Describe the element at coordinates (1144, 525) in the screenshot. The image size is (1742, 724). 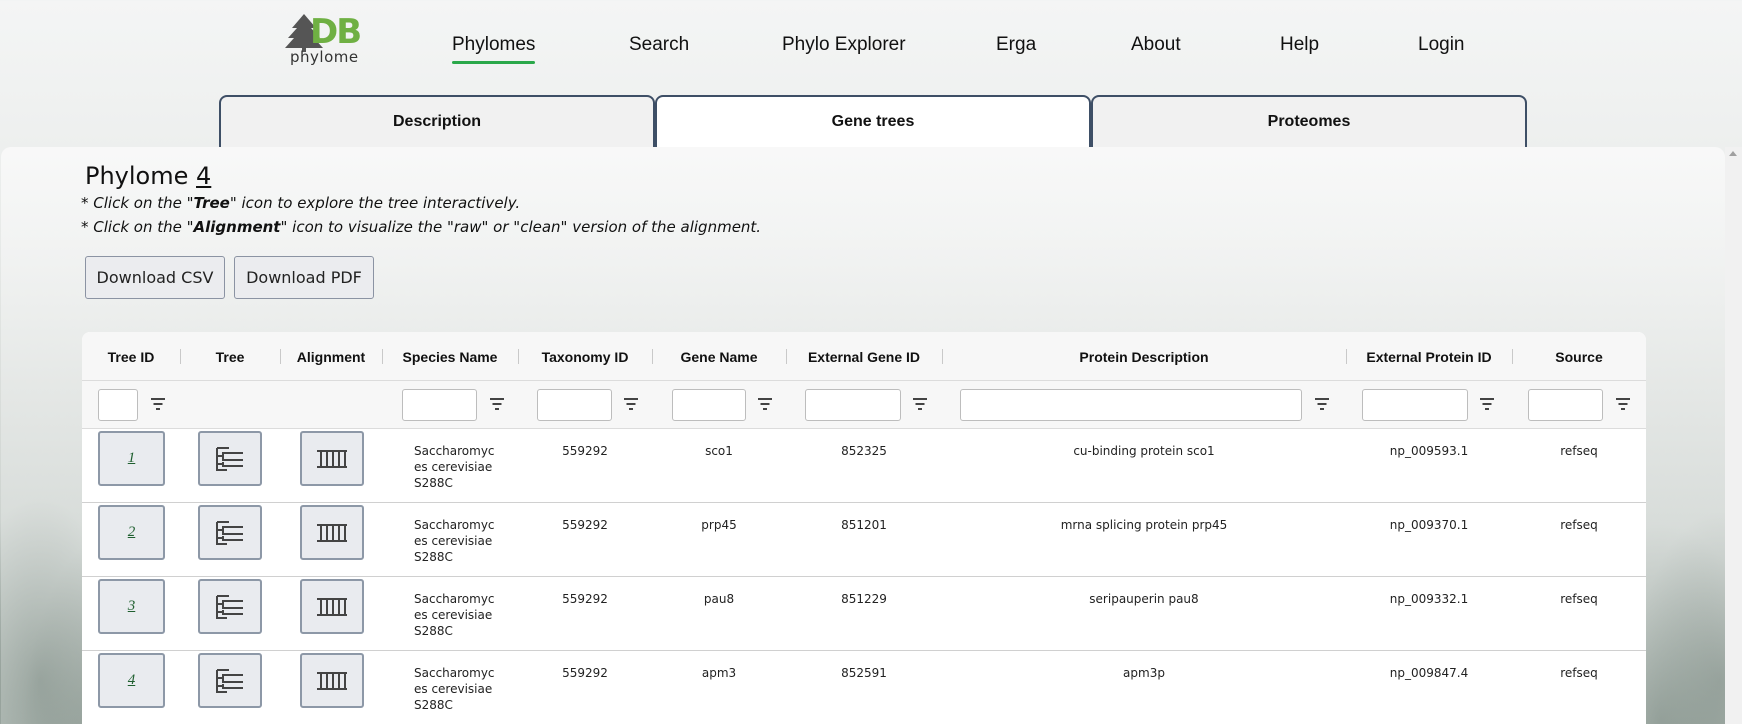
I see `protein-description-cell: mrna splicing protein prp45` at that location.